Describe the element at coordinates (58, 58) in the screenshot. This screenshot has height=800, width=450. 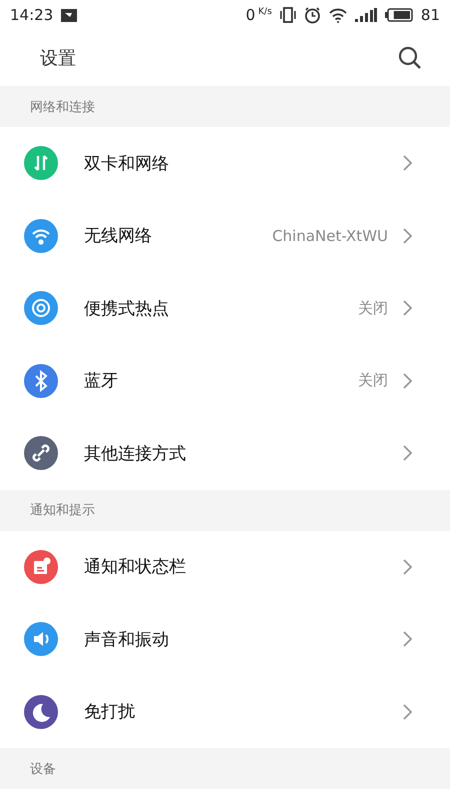
I see `page-title: 设置` at that location.